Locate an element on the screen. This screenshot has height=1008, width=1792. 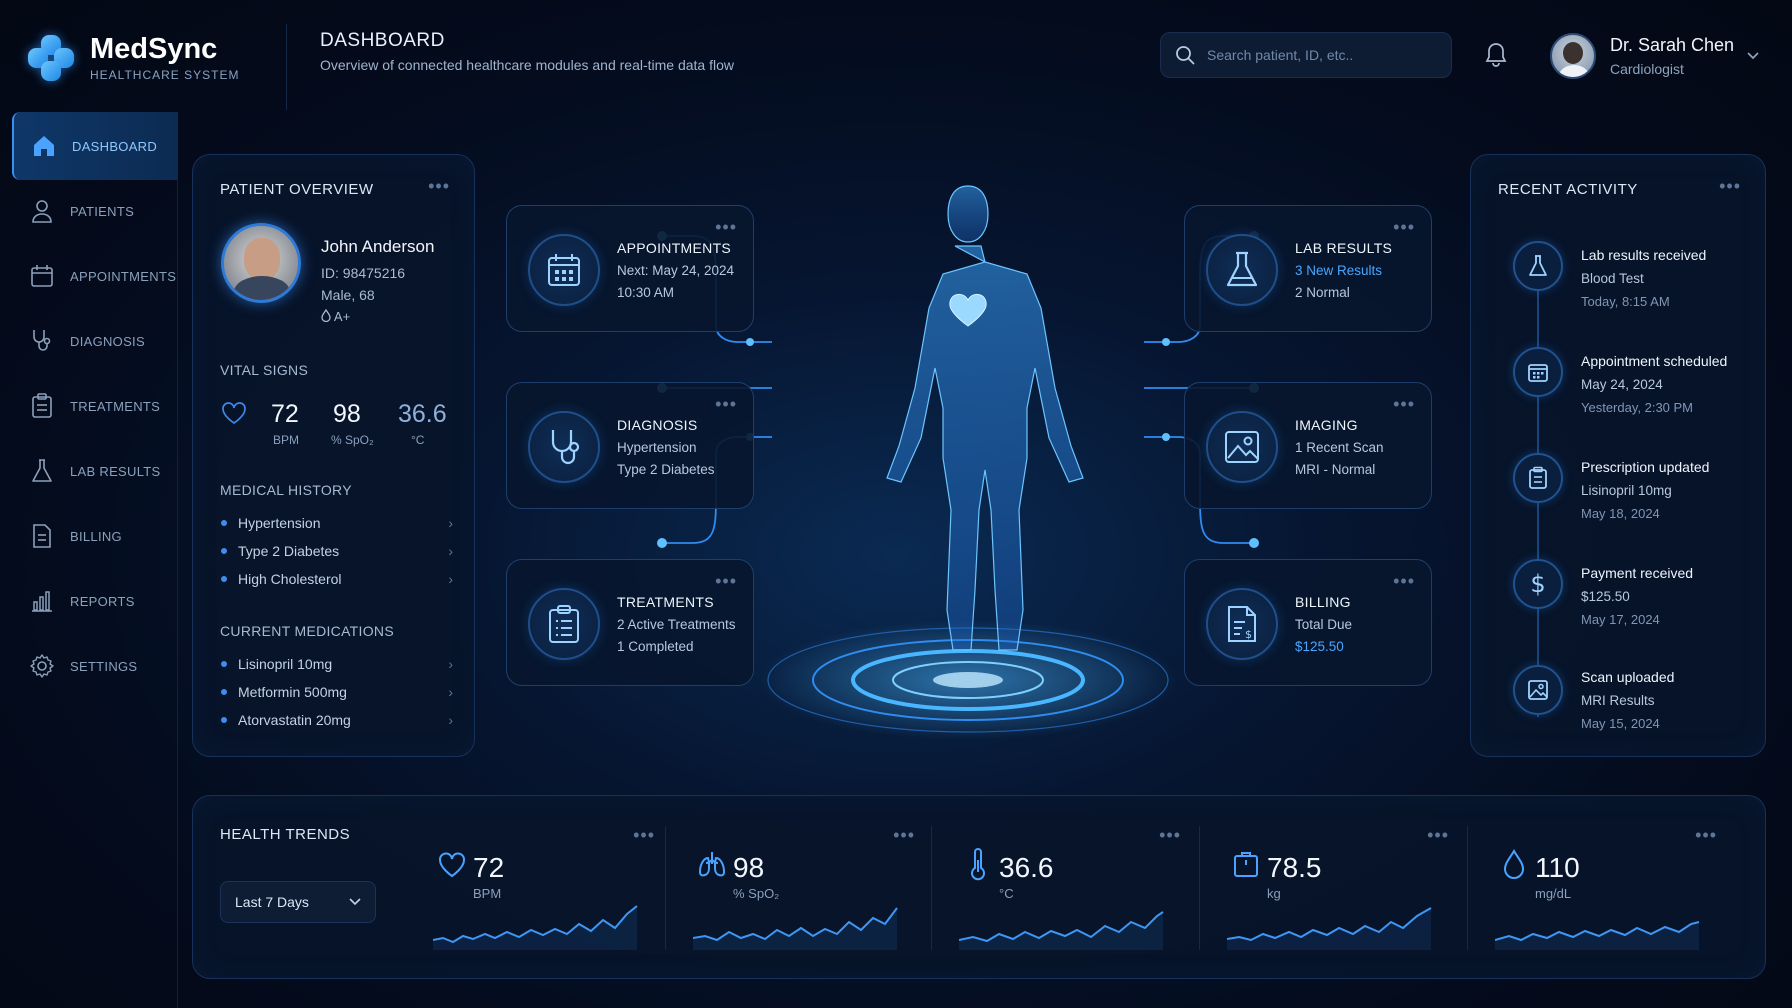
trend-glucose: 110 mg/dL ••• is located at coordinates (1621, 888).